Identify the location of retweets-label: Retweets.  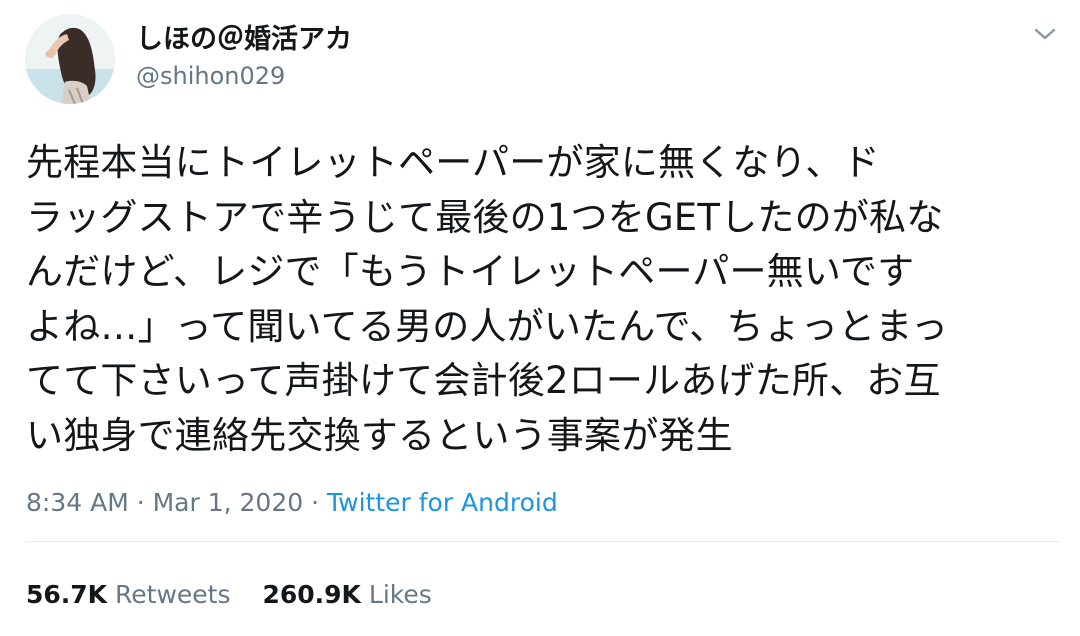
(173, 594).